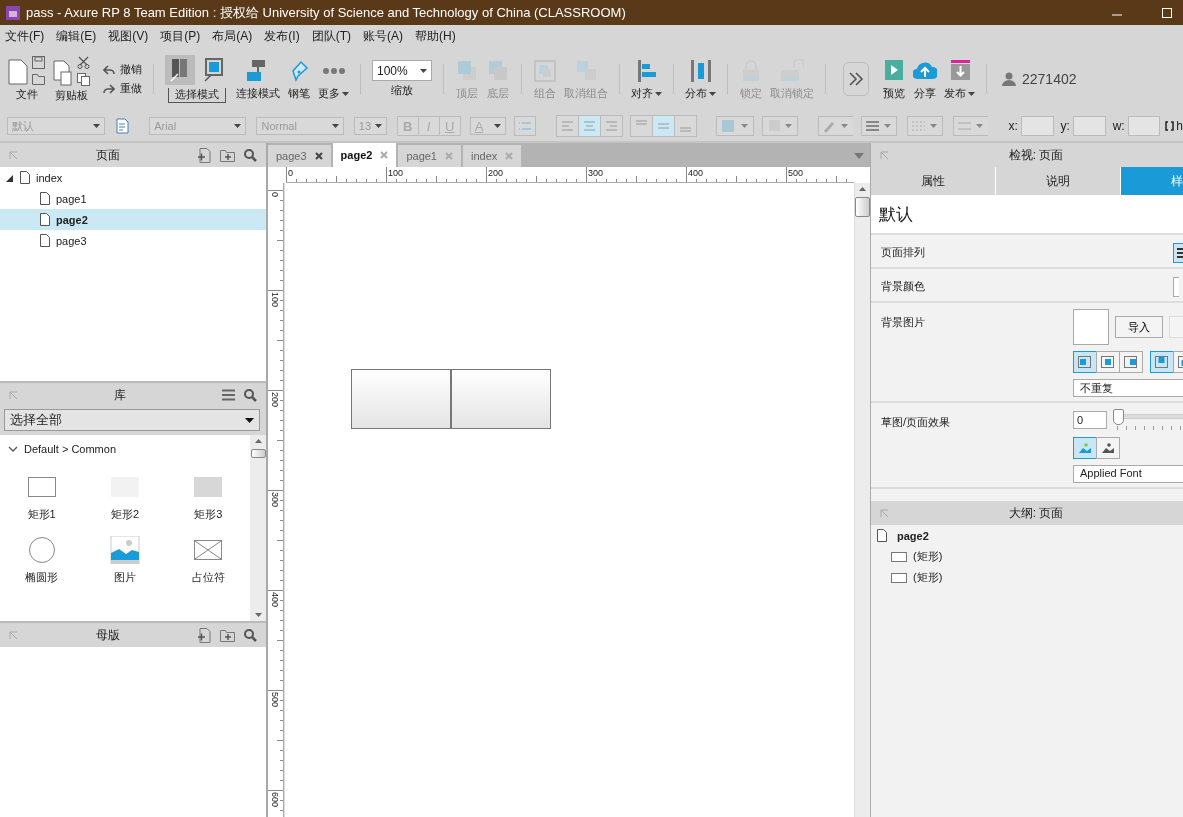  I want to click on cut-icon, so click(83, 62).